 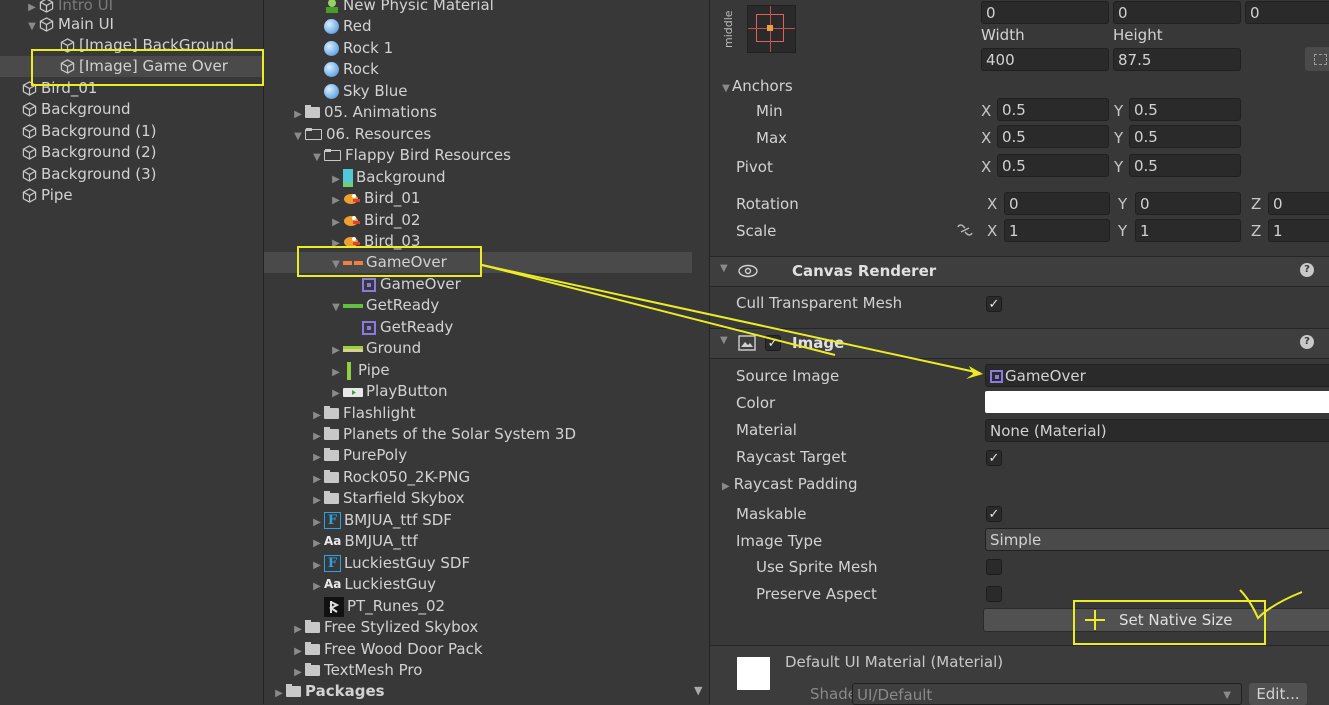 I want to click on project-item: New Physic Material, so click(x=478, y=8).